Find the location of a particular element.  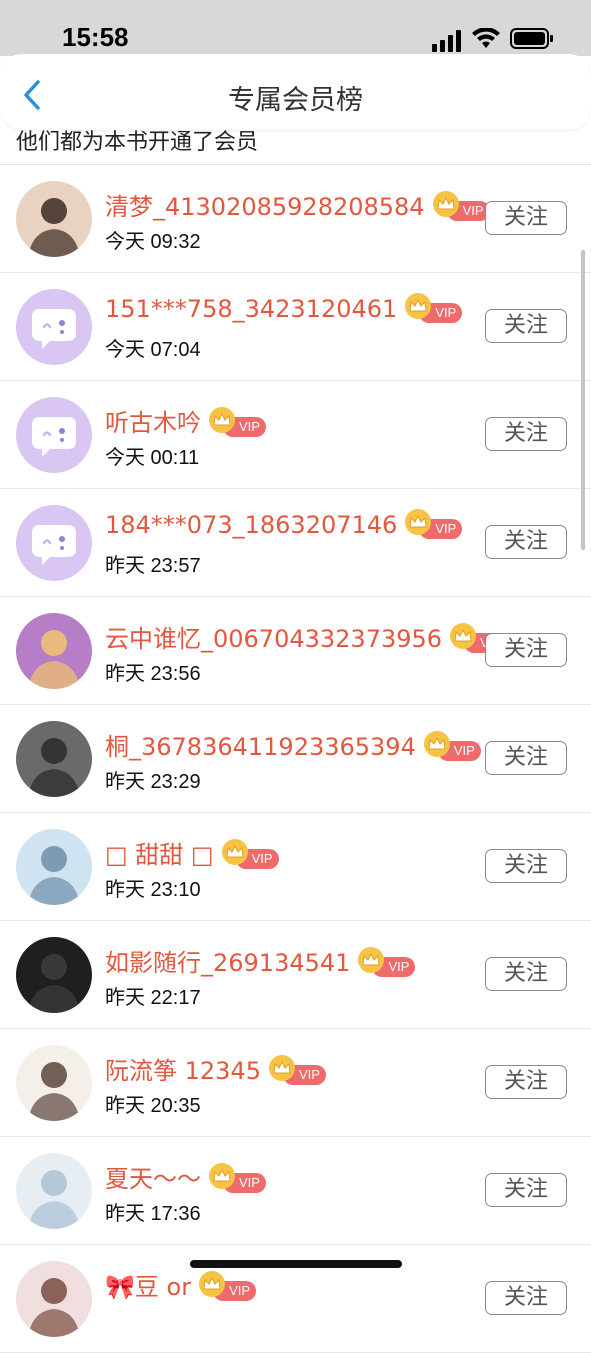

member-name: 听古木吟 VIP is located at coordinates (185, 420).